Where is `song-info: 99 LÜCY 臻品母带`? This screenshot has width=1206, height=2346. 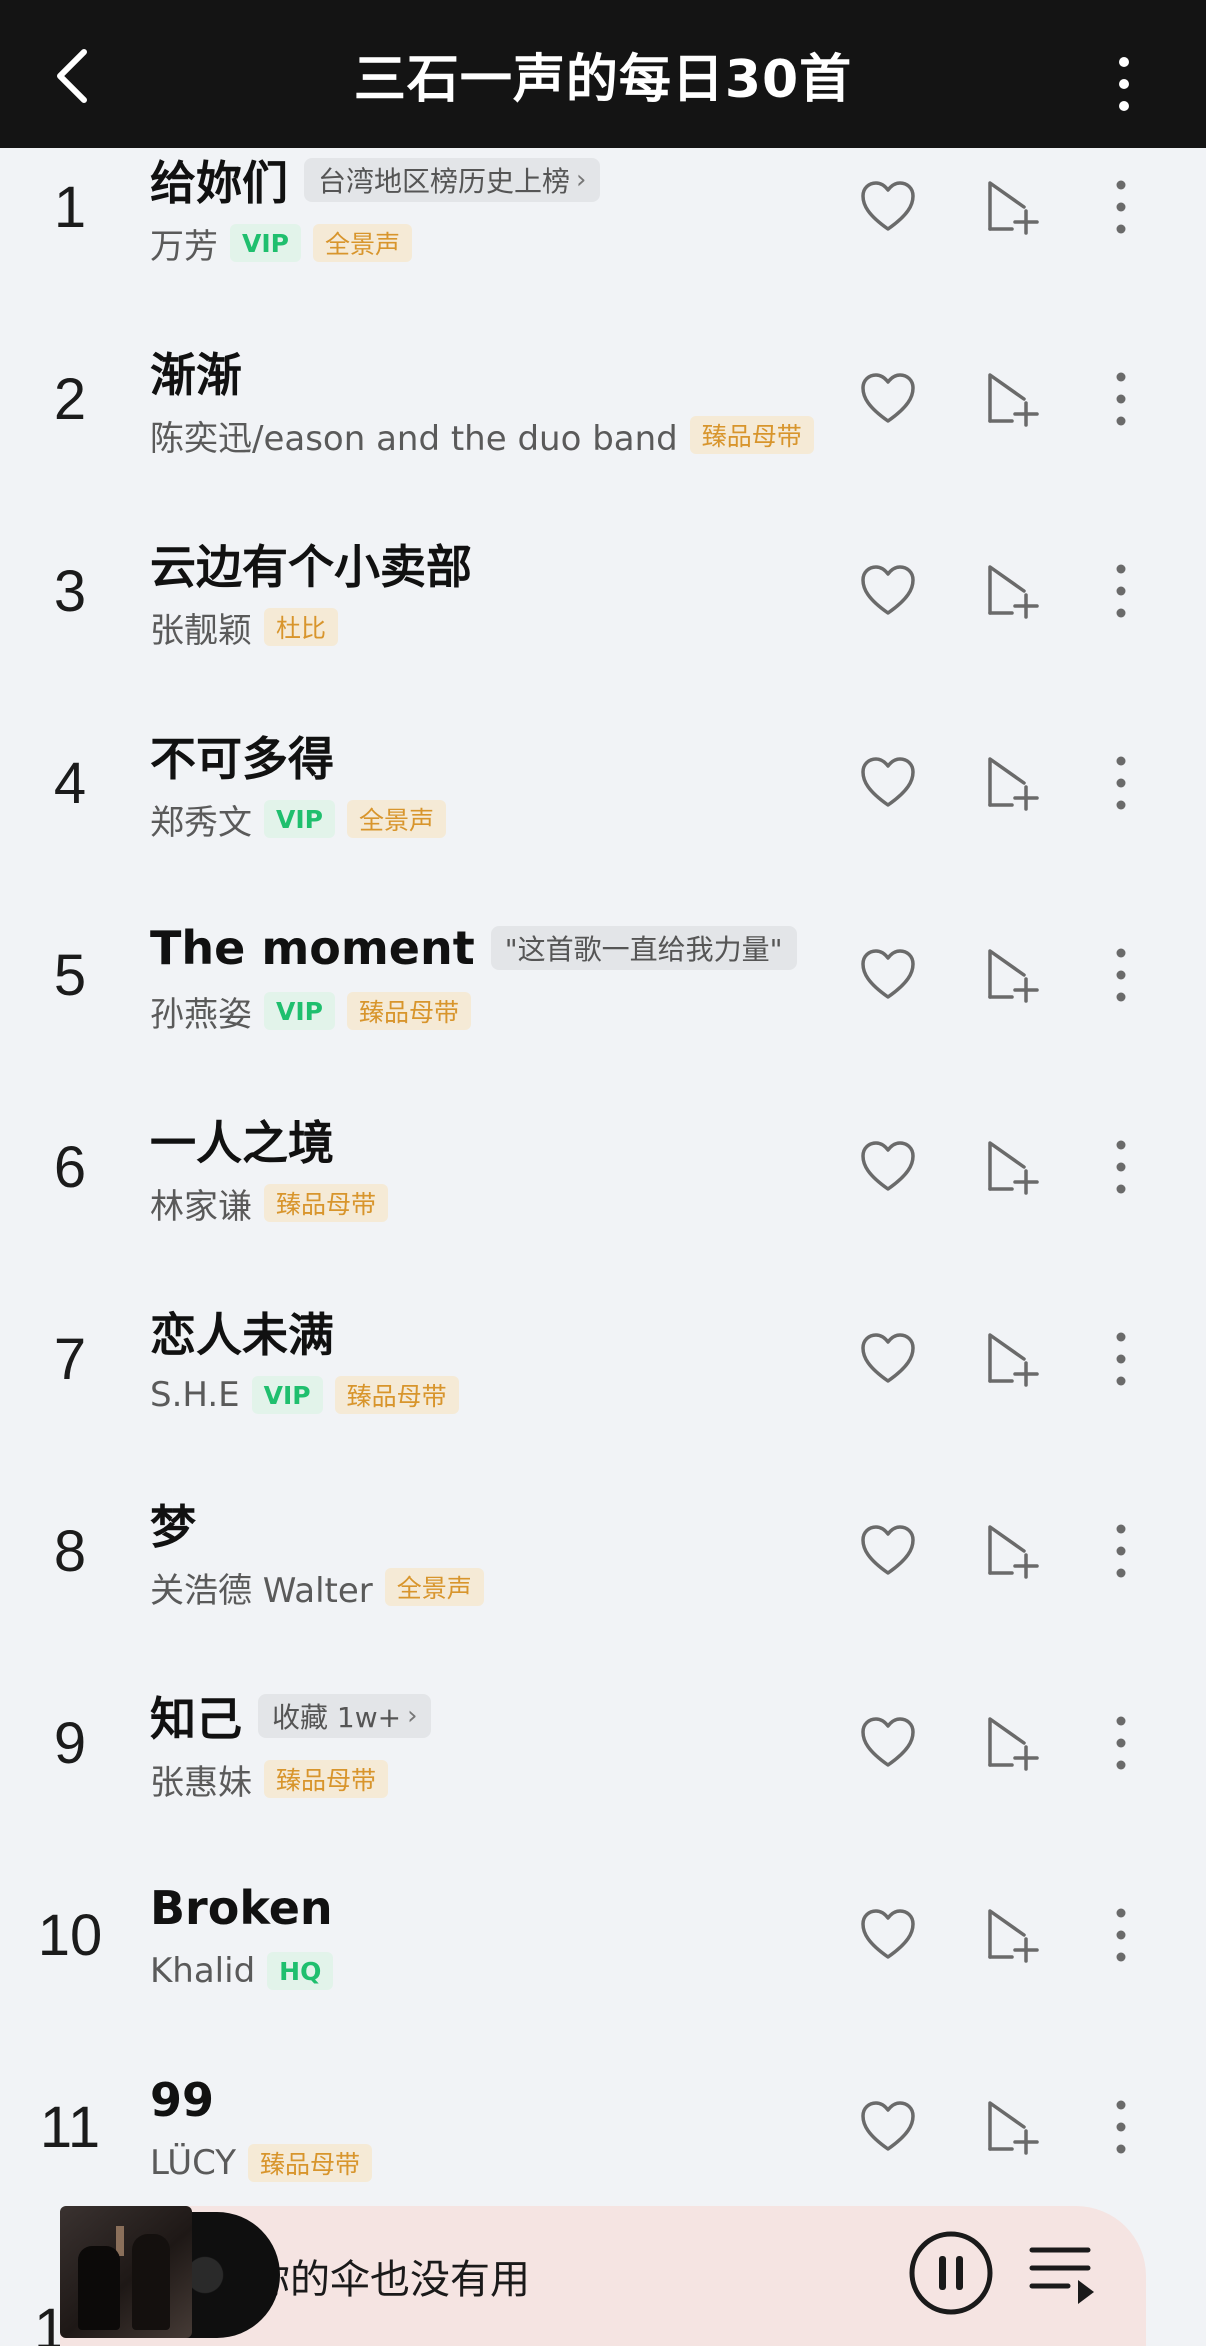 song-info: 99 LÜCY 臻品母带 is located at coordinates (510, 2127).